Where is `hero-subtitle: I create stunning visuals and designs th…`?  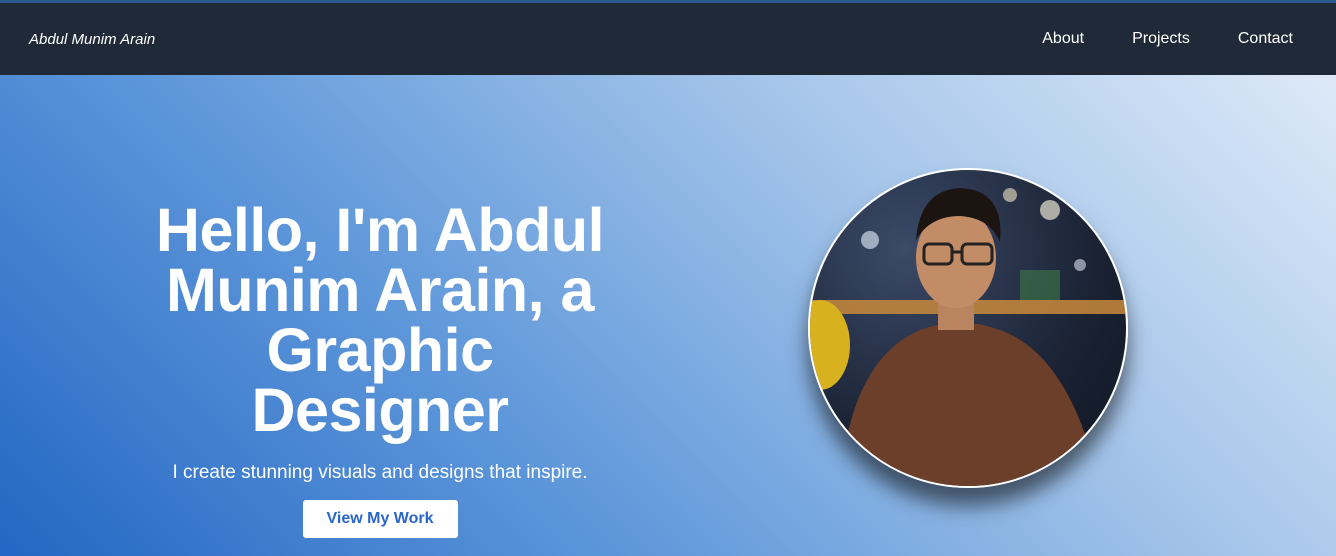 hero-subtitle: I create stunning visuals and designs th… is located at coordinates (380, 472).